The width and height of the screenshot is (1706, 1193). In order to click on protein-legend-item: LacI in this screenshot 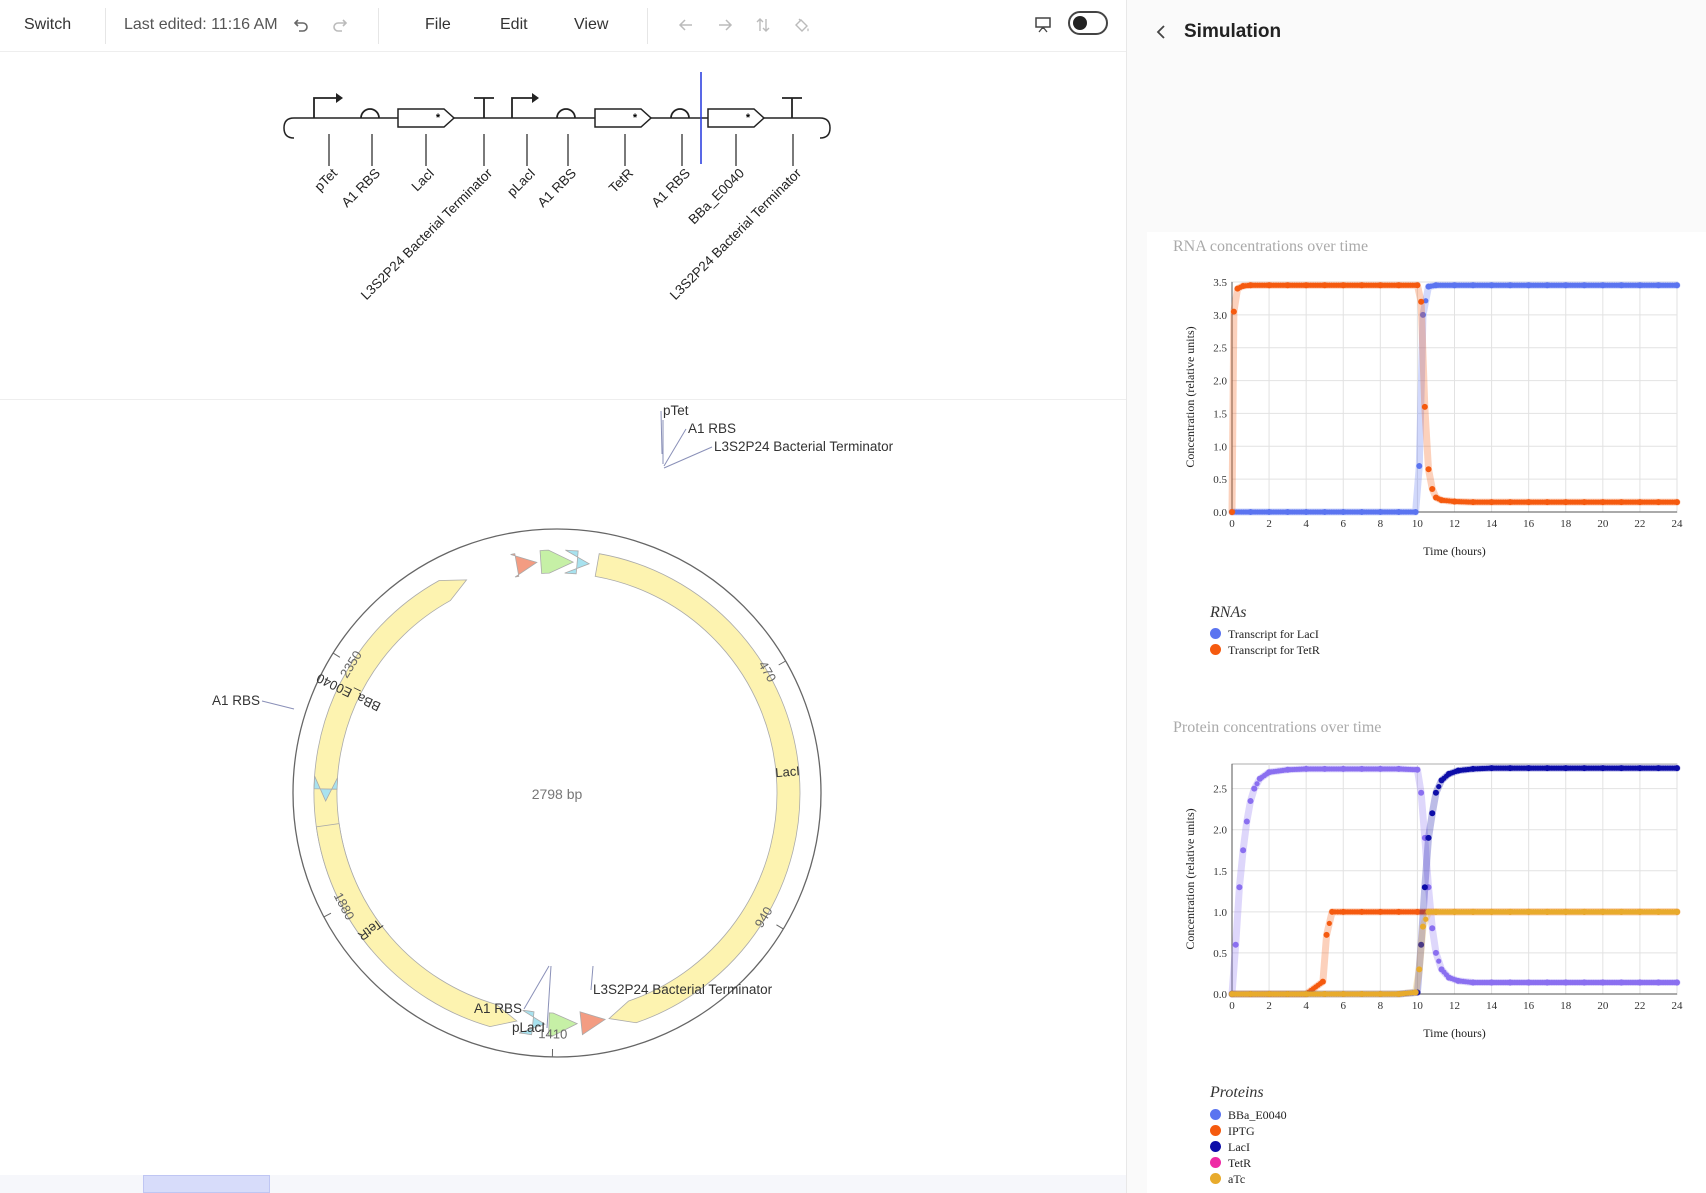, I will do `click(1230, 1147)`.